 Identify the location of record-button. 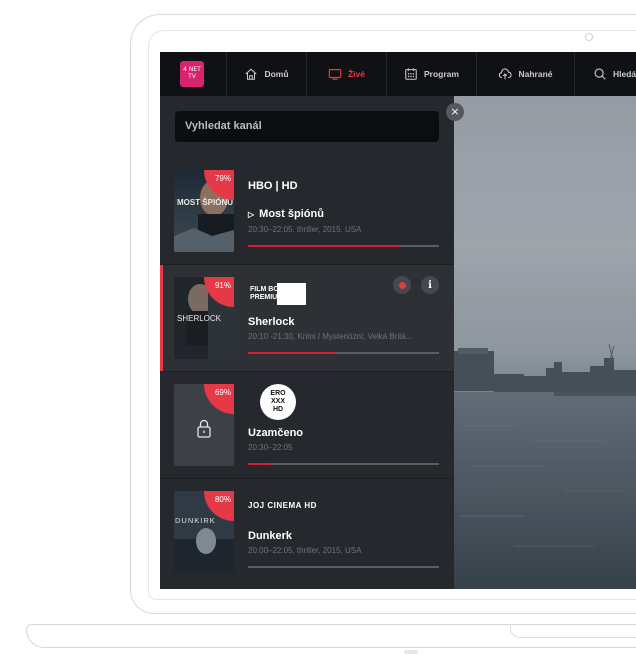
(402, 285).